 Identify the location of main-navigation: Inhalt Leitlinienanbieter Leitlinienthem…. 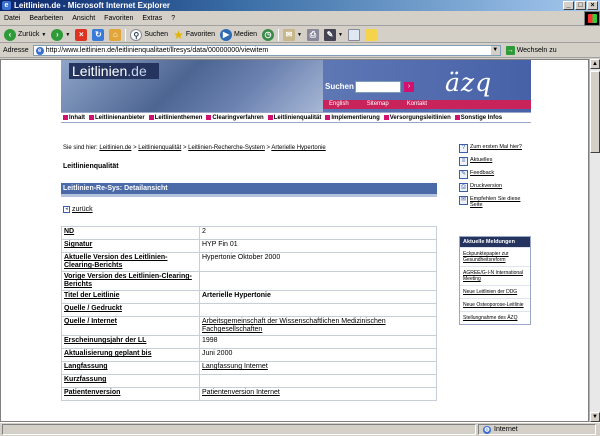
(296, 117).